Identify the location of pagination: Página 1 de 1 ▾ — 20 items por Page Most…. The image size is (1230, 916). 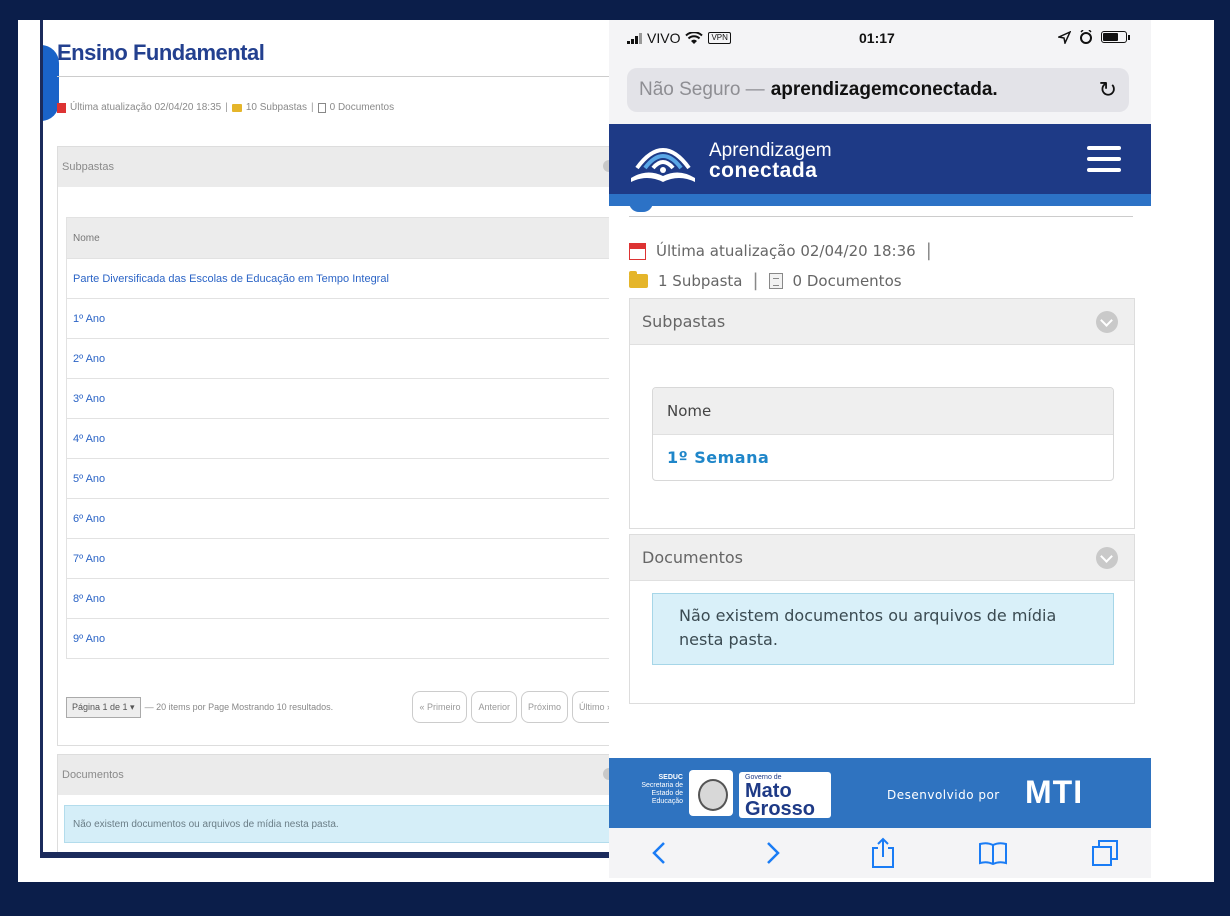
(342, 707).